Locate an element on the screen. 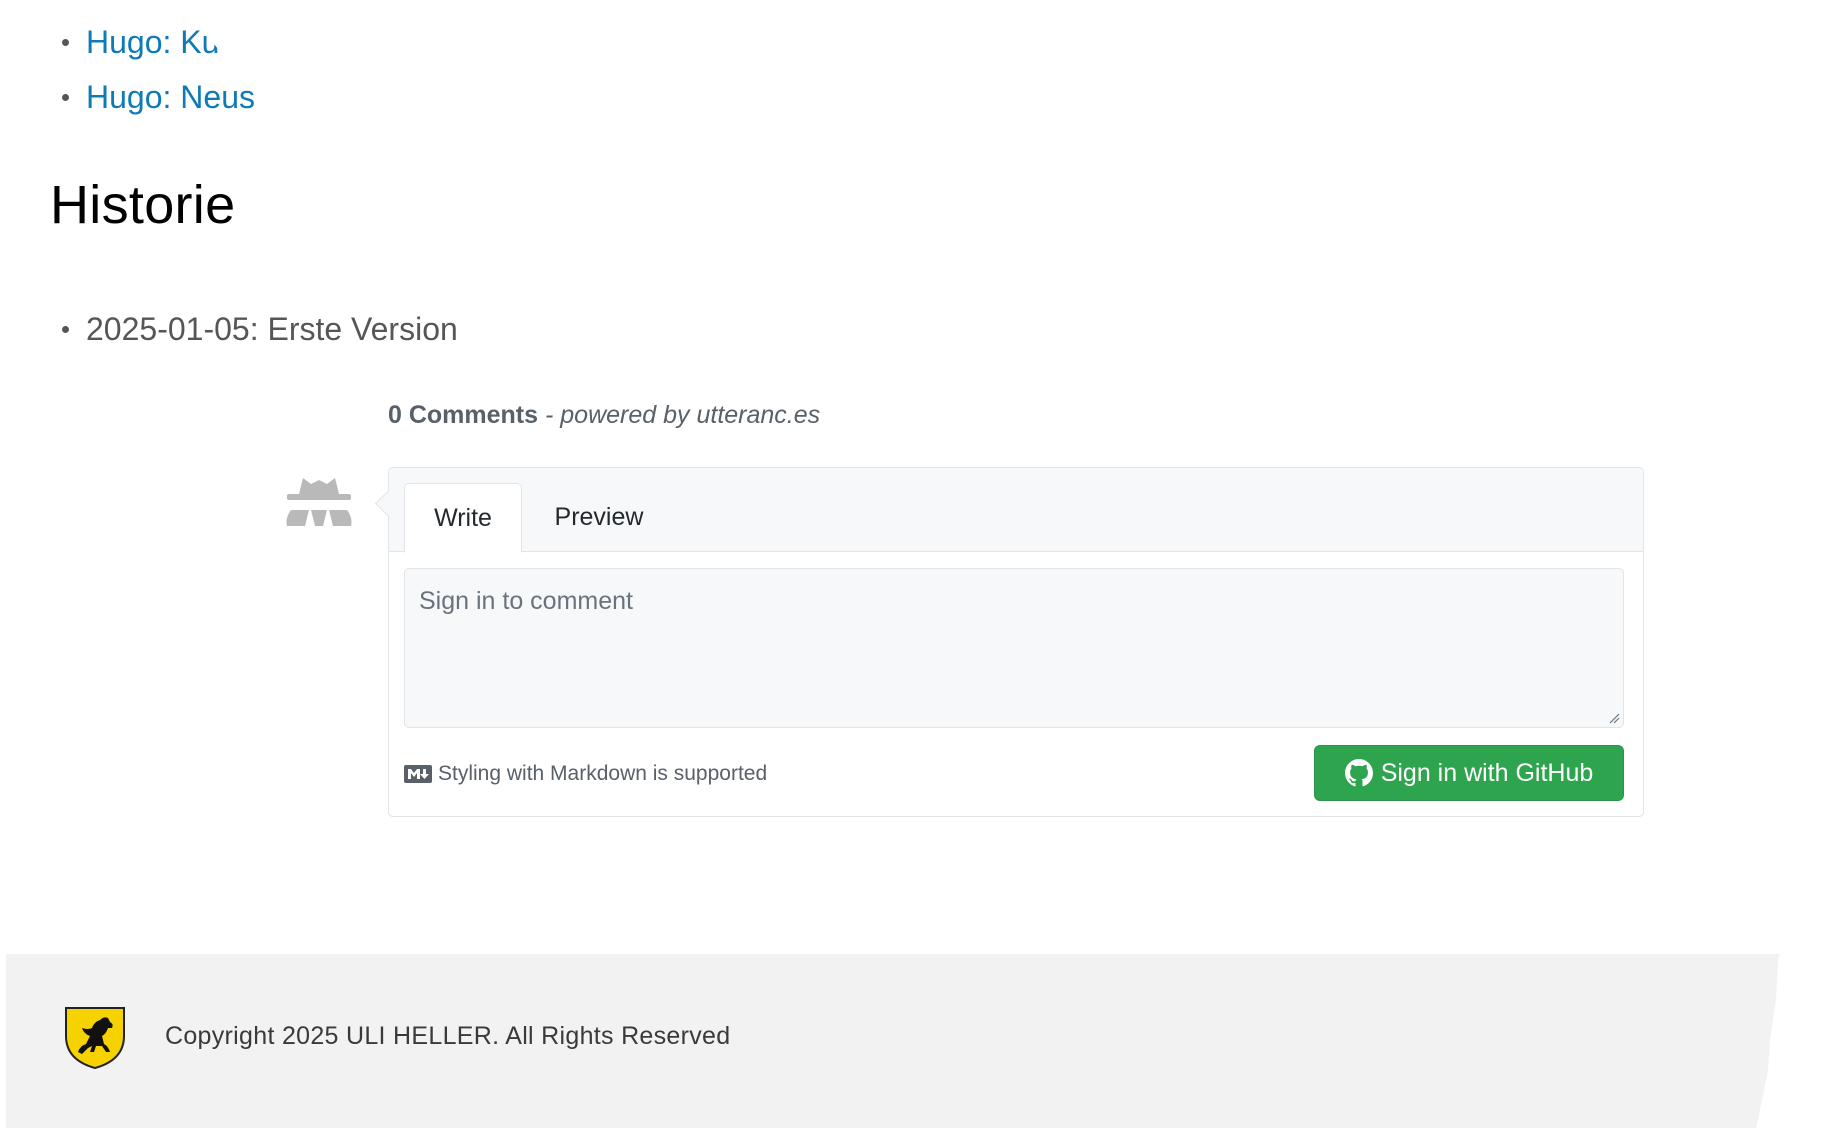  markdown-hint-text: Styling with Markdown is supported is located at coordinates (603, 773).